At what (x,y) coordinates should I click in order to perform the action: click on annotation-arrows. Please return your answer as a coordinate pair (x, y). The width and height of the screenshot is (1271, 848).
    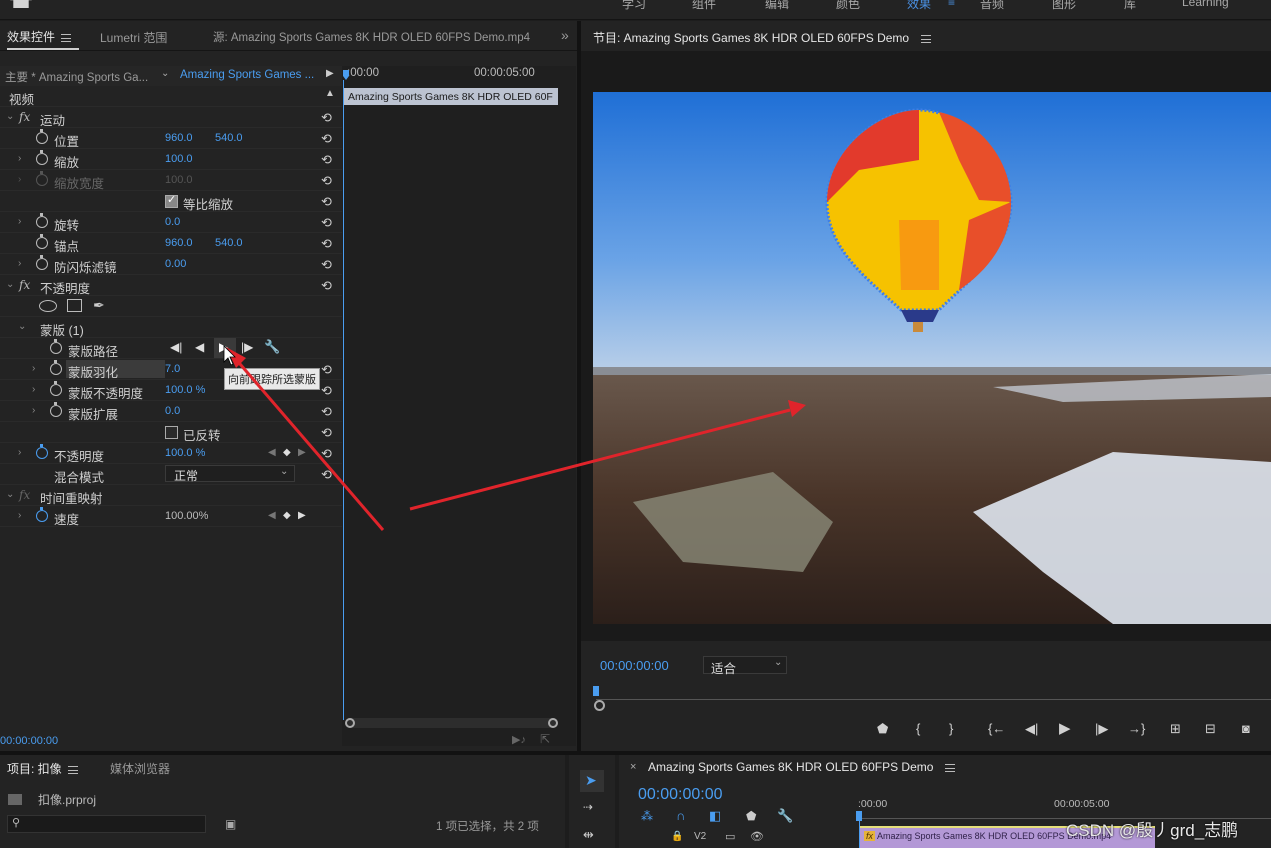
    Looking at the image, I should click on (514, 438).